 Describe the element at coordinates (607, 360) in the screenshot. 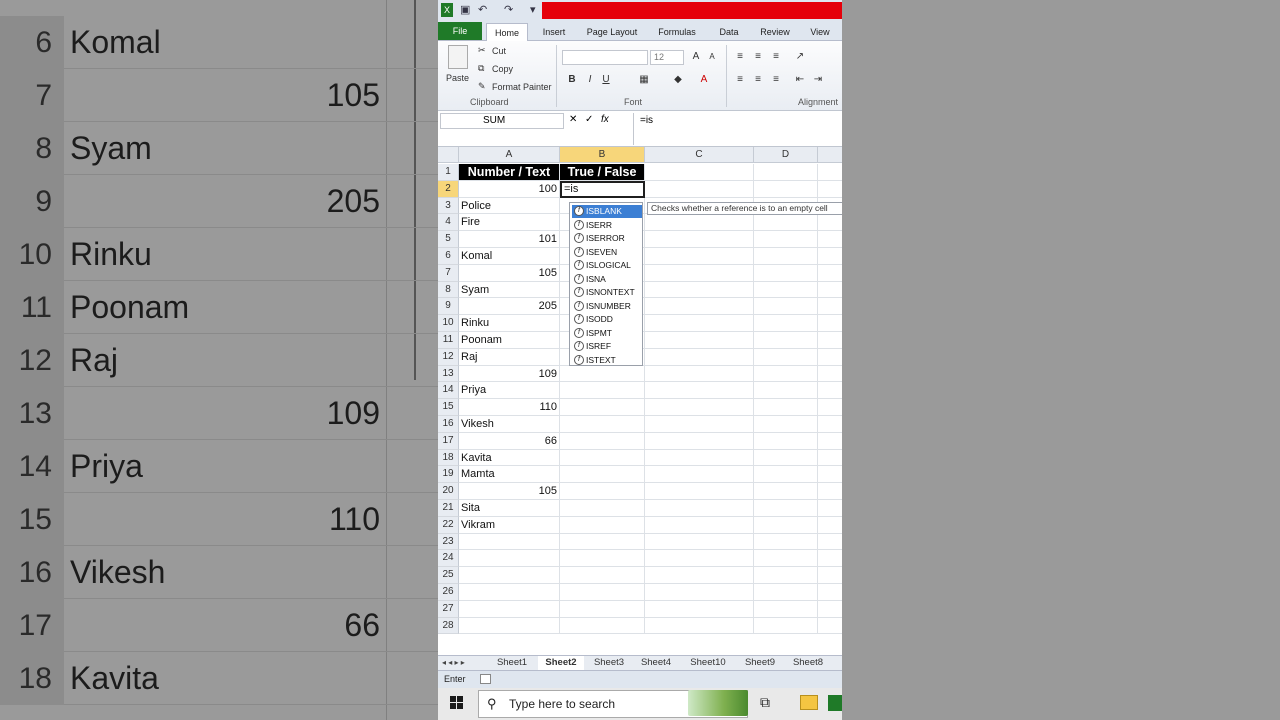

I see `autocomplete-item: f ISTEXT` at that location.